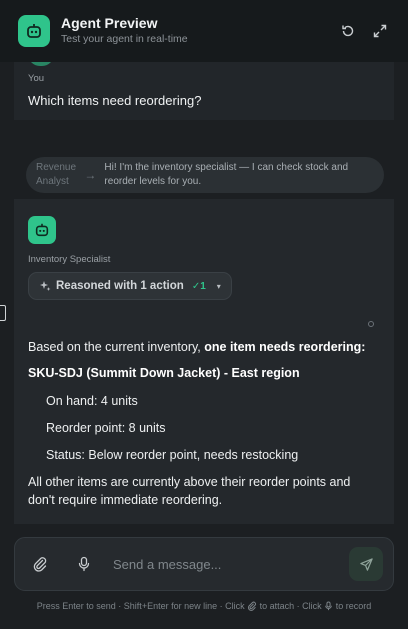 Image resolution: width=408 pixels, height=629 pixels. I want to click on message-composer, so click(204, 564).